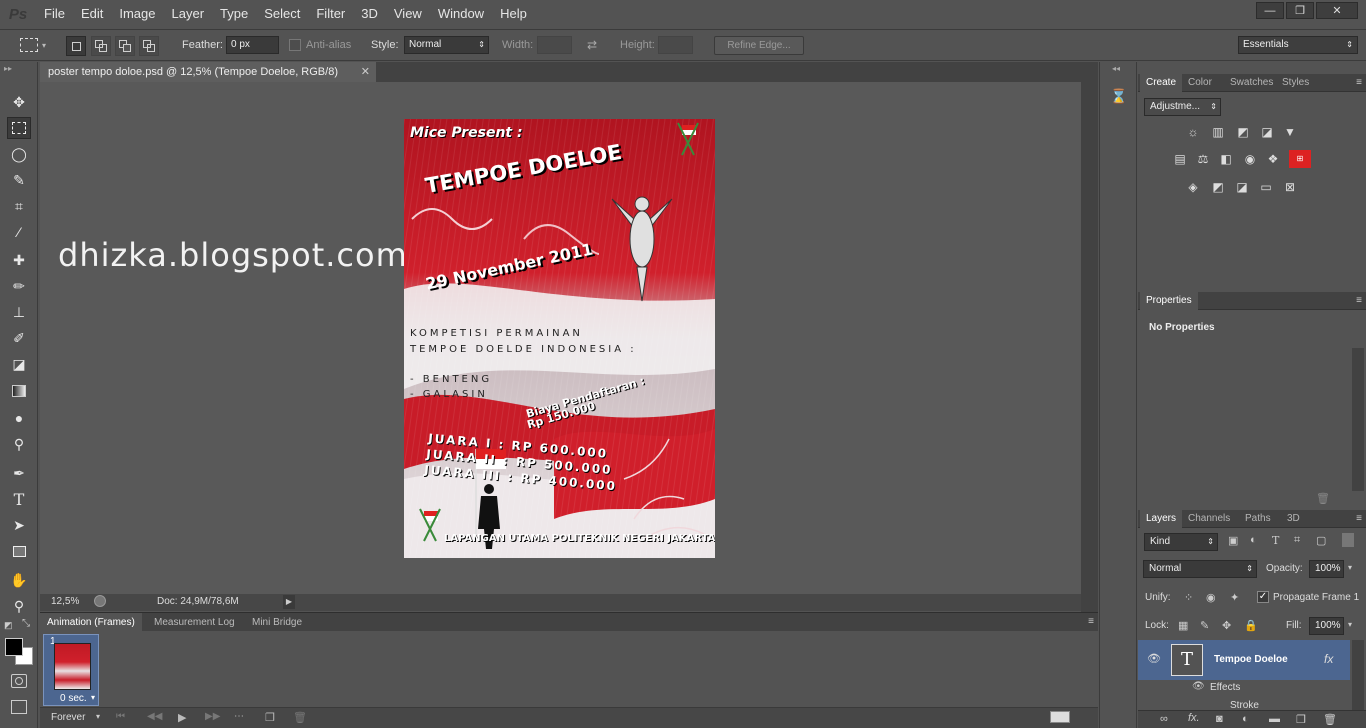  What do you see at coordinates (446, 45) in the screenshot?
I see `style-select: Normal ⇕` at bounding box center [446, 45].